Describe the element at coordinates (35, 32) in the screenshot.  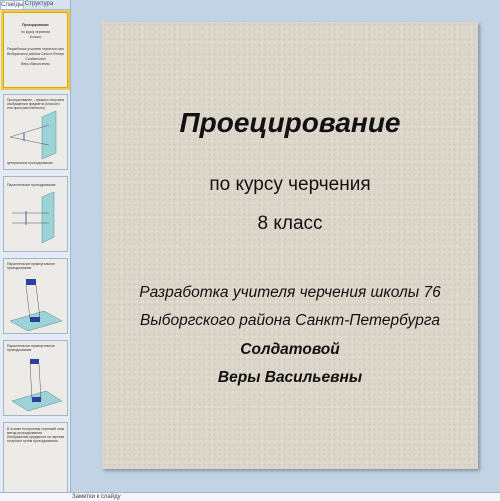
I see `thumb-text: по курсу черчения` at that location.